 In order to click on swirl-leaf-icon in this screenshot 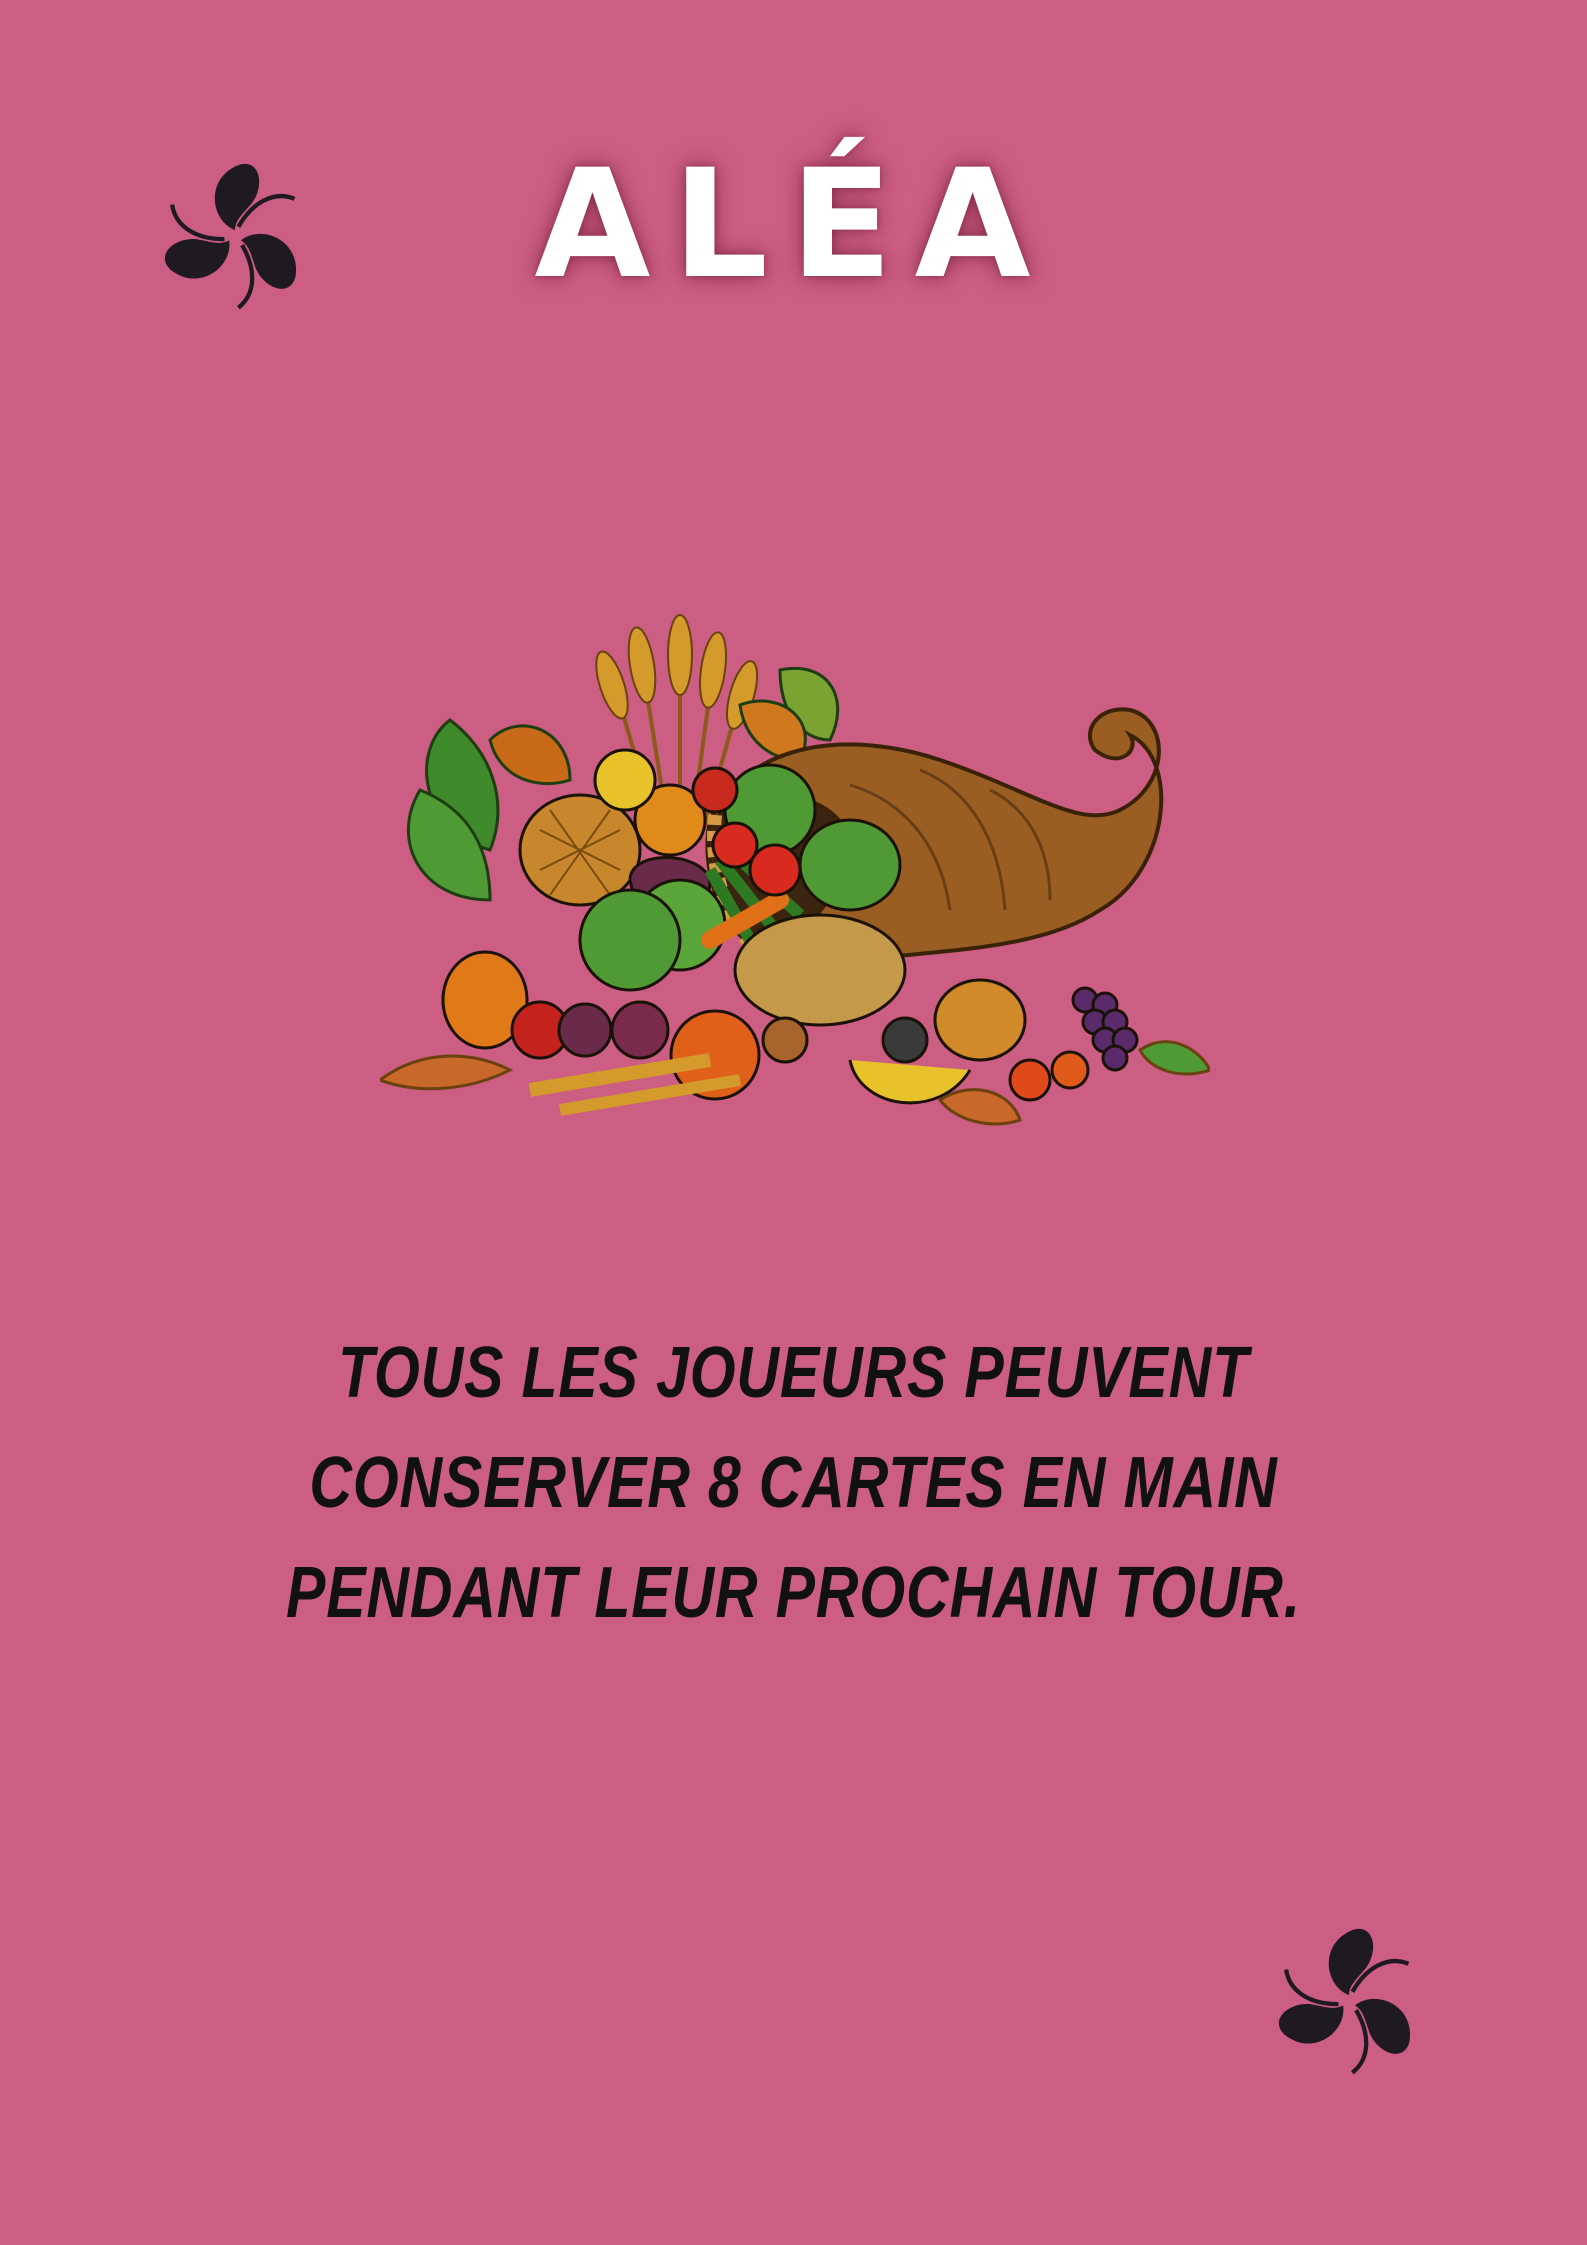, I will do `click(1344, 2001)`.